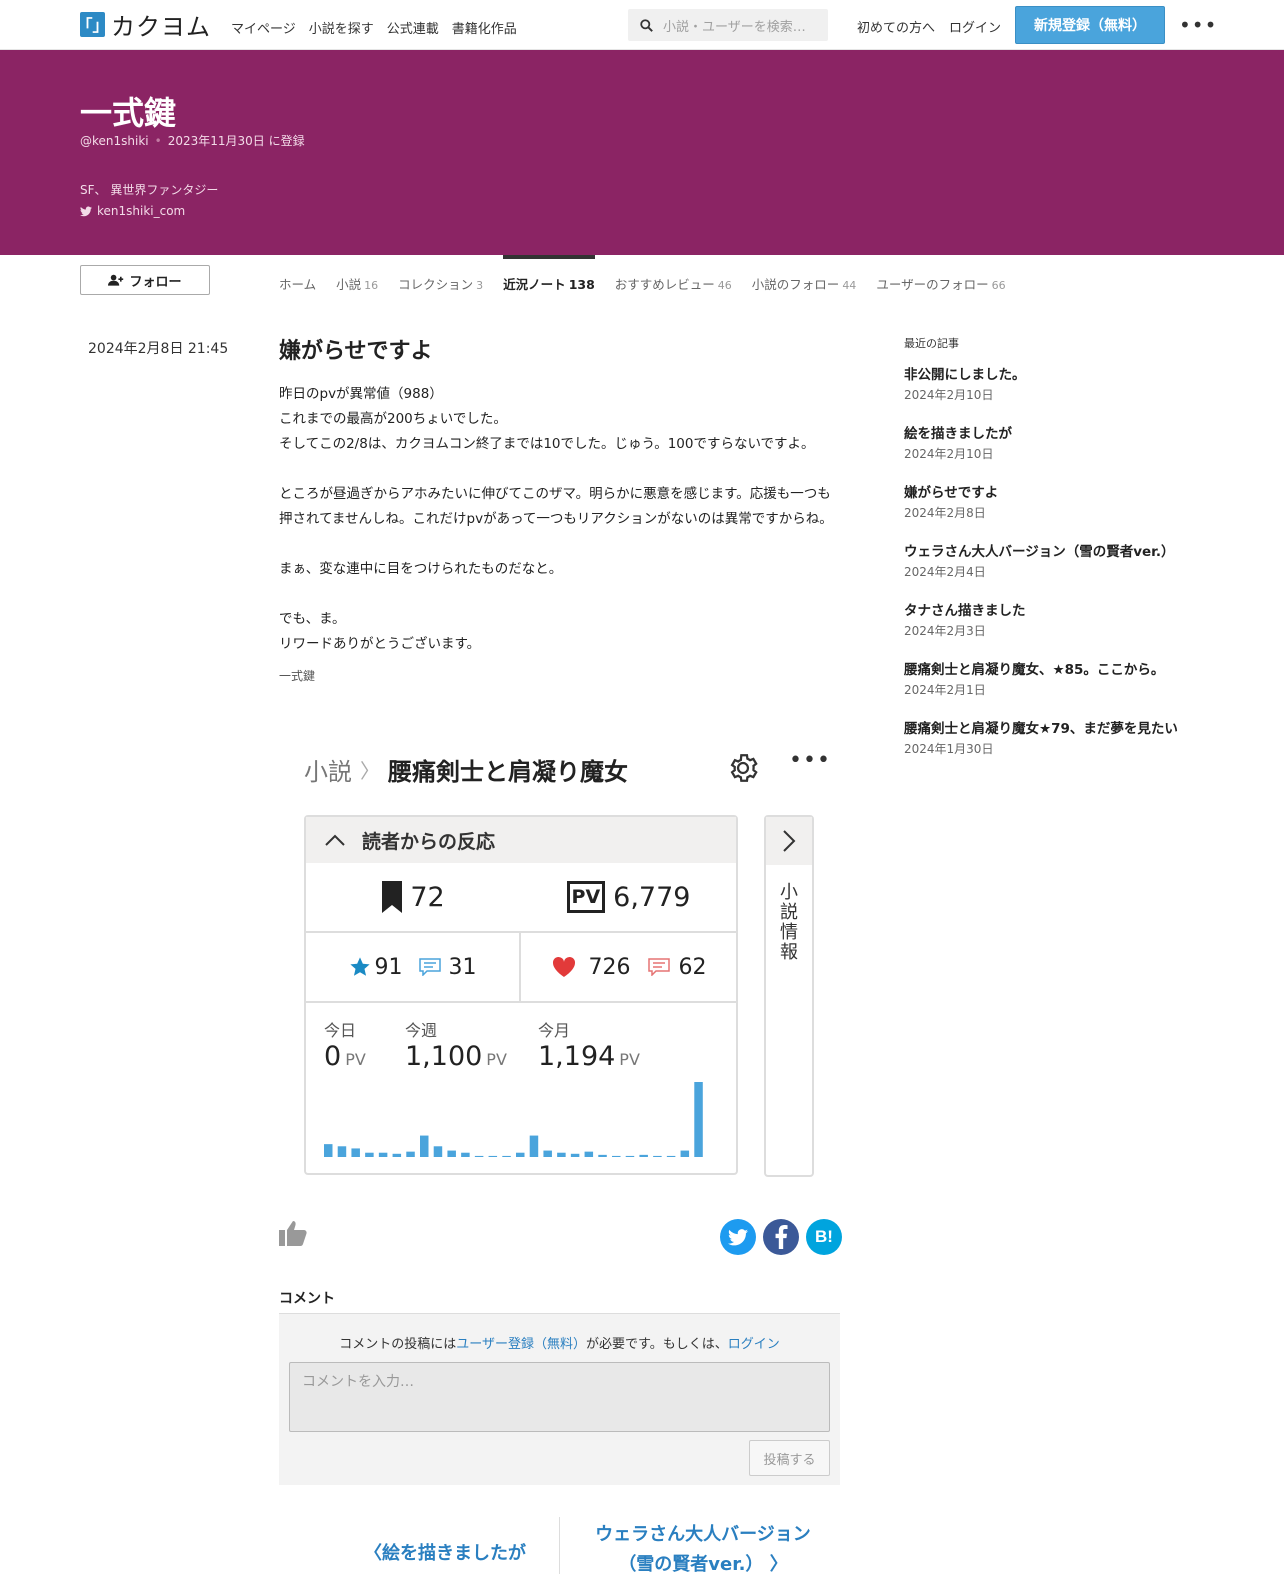  What do you see at coordinates (427, 897) in the screenshot?
I see `bookmark-count: 72` at bounding box center [427, 897].